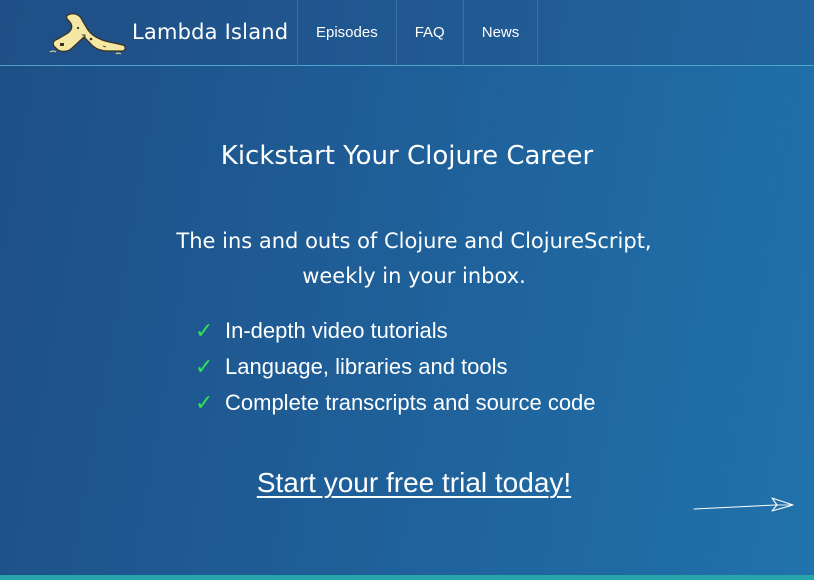 Image resolution: width=814 pixels, height=580 pixels. Describe the element at coordinates (414, 276) in the screenshot. I see `hero-subtitle-line: weekly in your inbox.` at that location.